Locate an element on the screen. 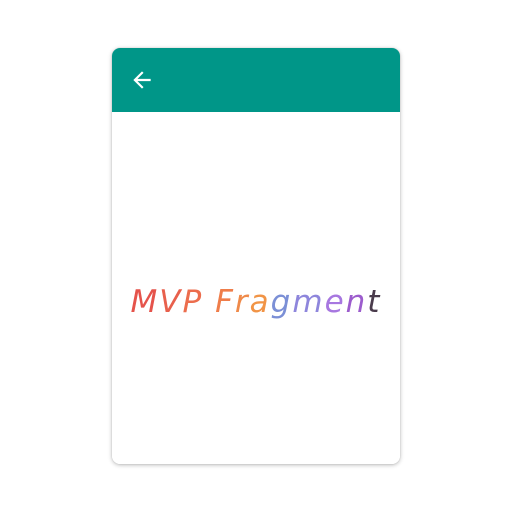 Image resolution: width=512 pixels, height=512 pixels. title-letter: r is located at coordinates (242, 302).